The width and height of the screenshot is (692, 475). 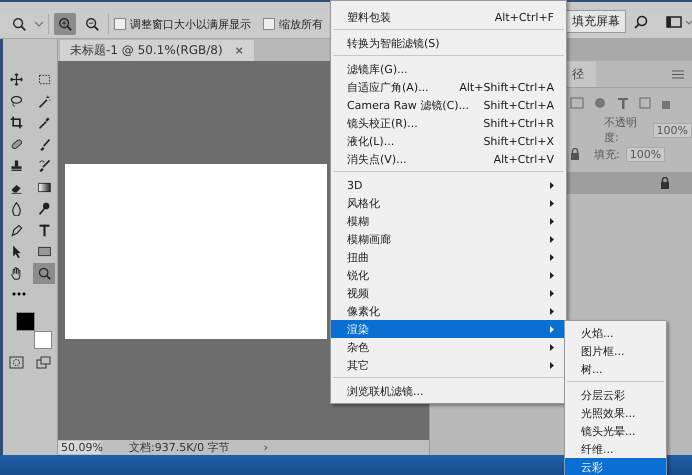 What do you see at coordinates (358, 257) in the screenshot?
I see `menu-item-label: 扭曲` at bounding box center [358, 257].